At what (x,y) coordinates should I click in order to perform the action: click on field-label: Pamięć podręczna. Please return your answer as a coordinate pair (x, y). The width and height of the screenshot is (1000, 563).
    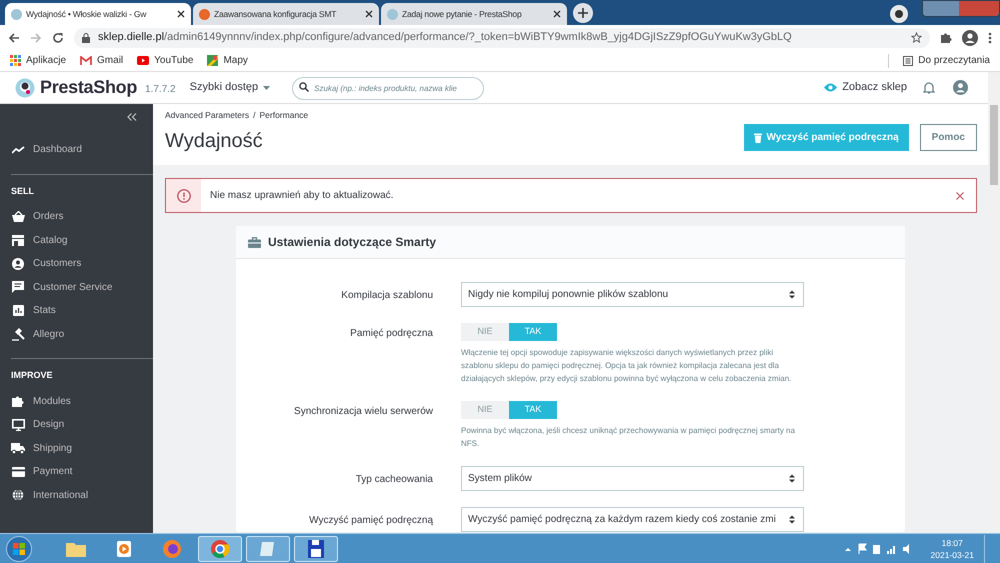
    Looking at the image, I should click on (391, 333).